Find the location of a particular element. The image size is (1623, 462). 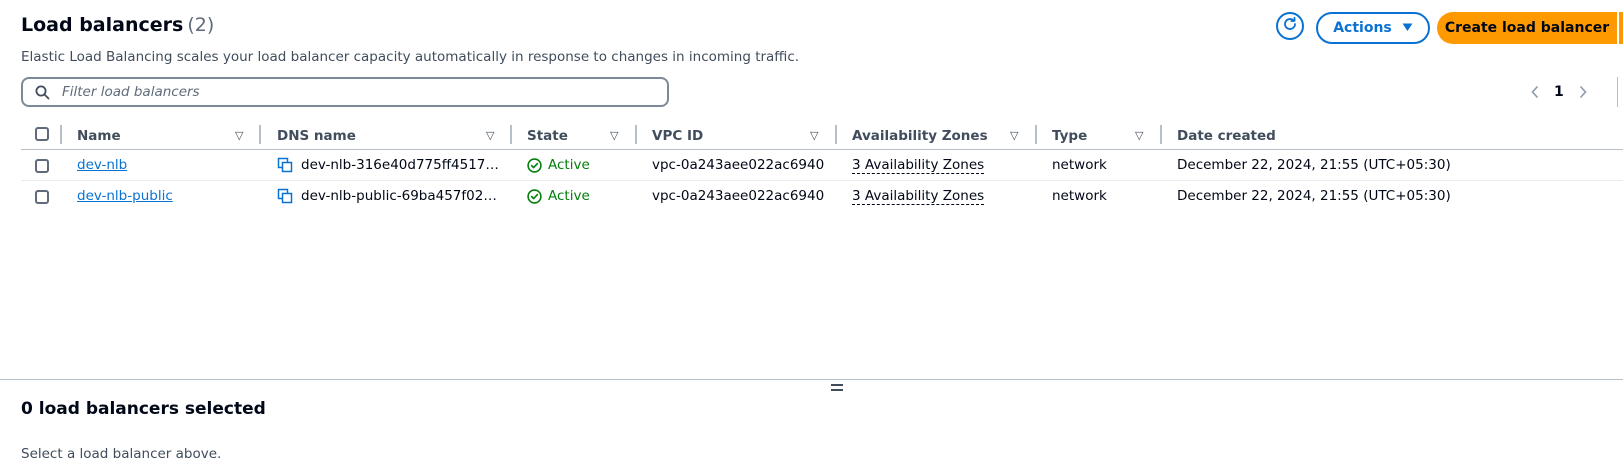

load-balancer-name-link: dev-nlb is located at coordinates (102, 165).